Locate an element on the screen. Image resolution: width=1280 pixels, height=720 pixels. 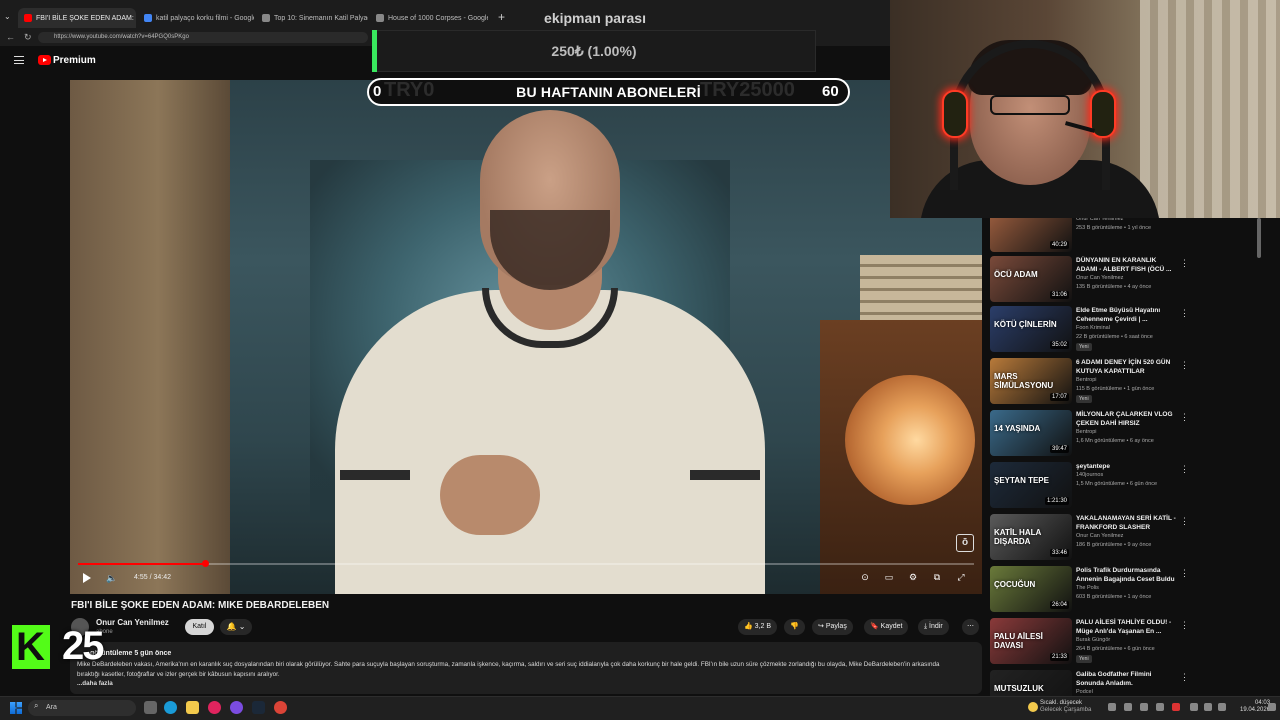
video-thumbnail: PALU AİLESİ DAVASI 21:33 is located at coordinates (1031, 641).